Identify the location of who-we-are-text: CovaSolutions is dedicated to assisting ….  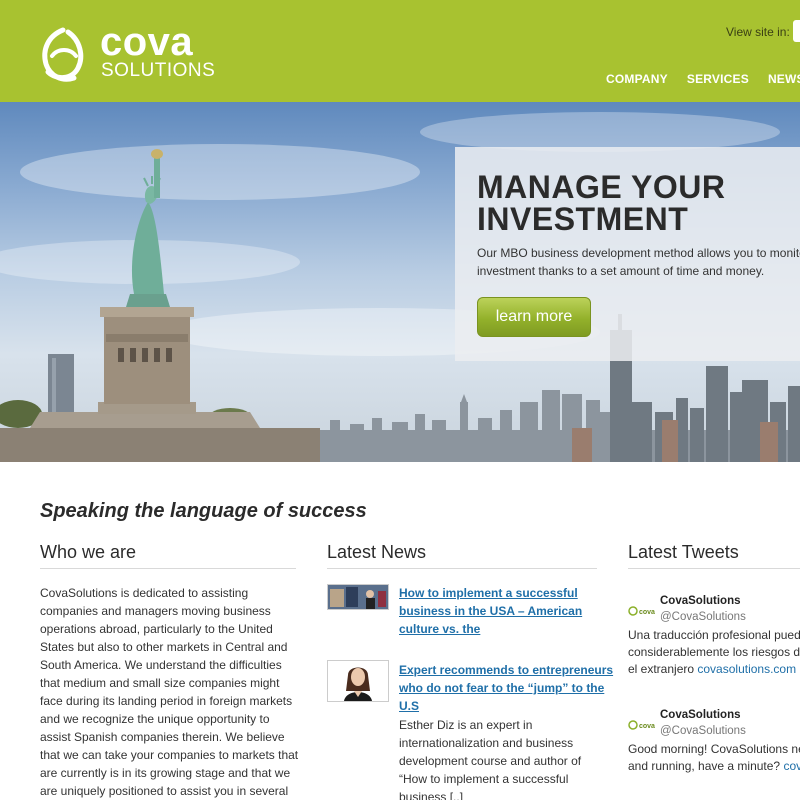
(169, 692).